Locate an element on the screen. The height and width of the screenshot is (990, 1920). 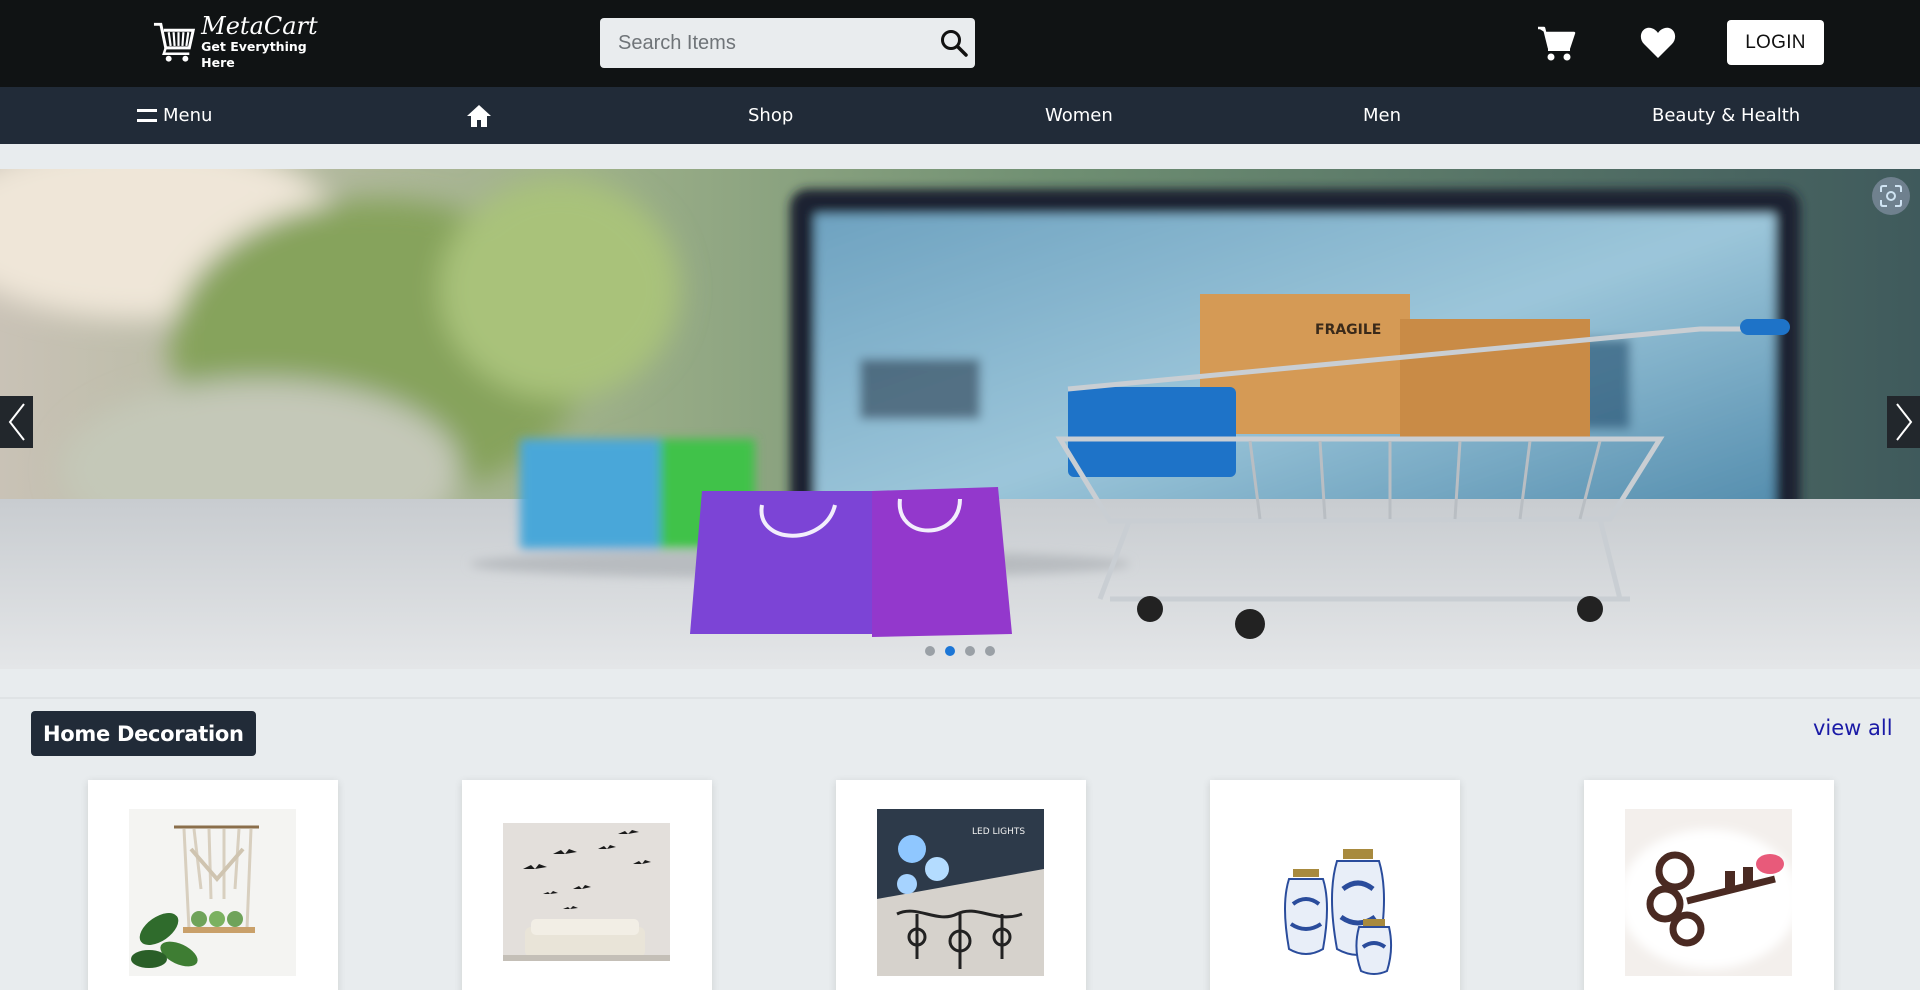
carousel-prev-button is located at coordinates (16, 422).